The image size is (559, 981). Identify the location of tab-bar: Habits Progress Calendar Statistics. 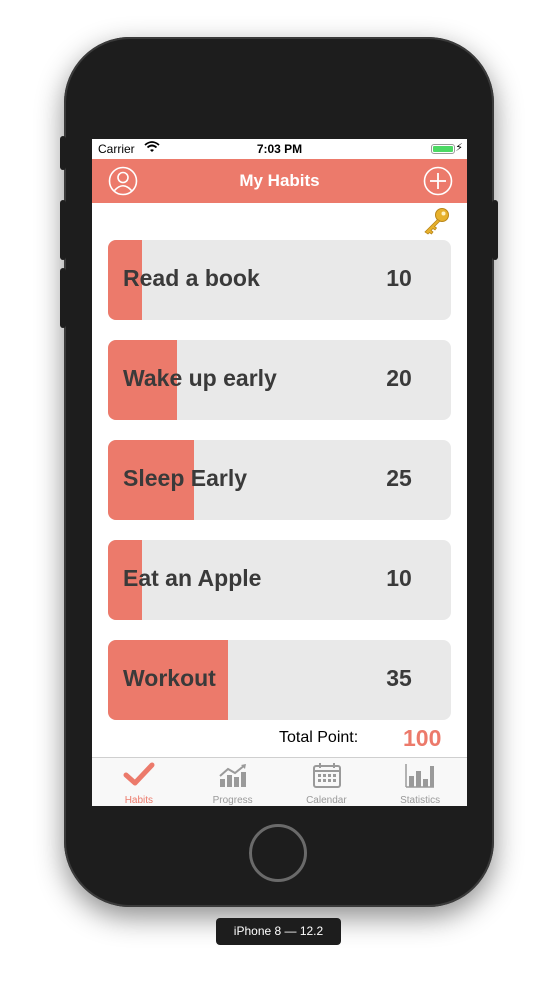
(279, 781).